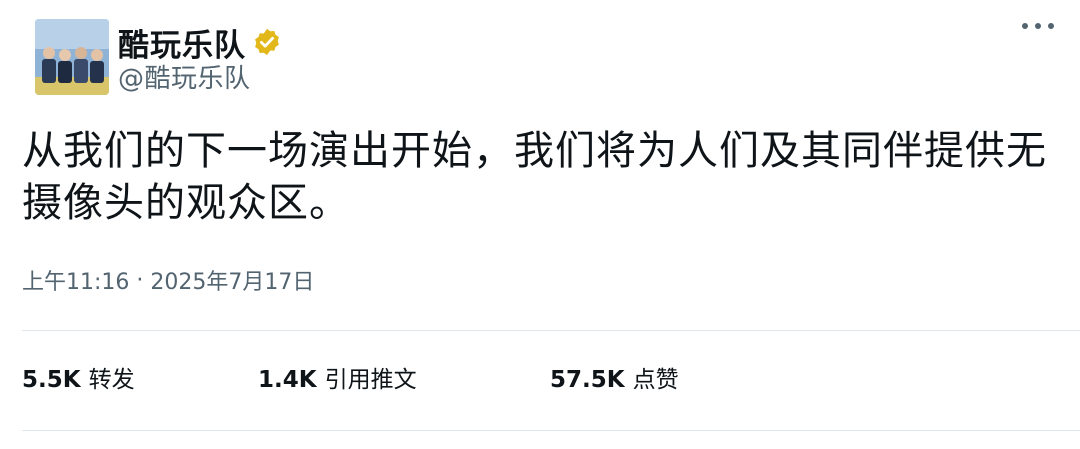 The width and height of the screenshot is (1080, 449). I want to click on divider-top, so click(551, 330).